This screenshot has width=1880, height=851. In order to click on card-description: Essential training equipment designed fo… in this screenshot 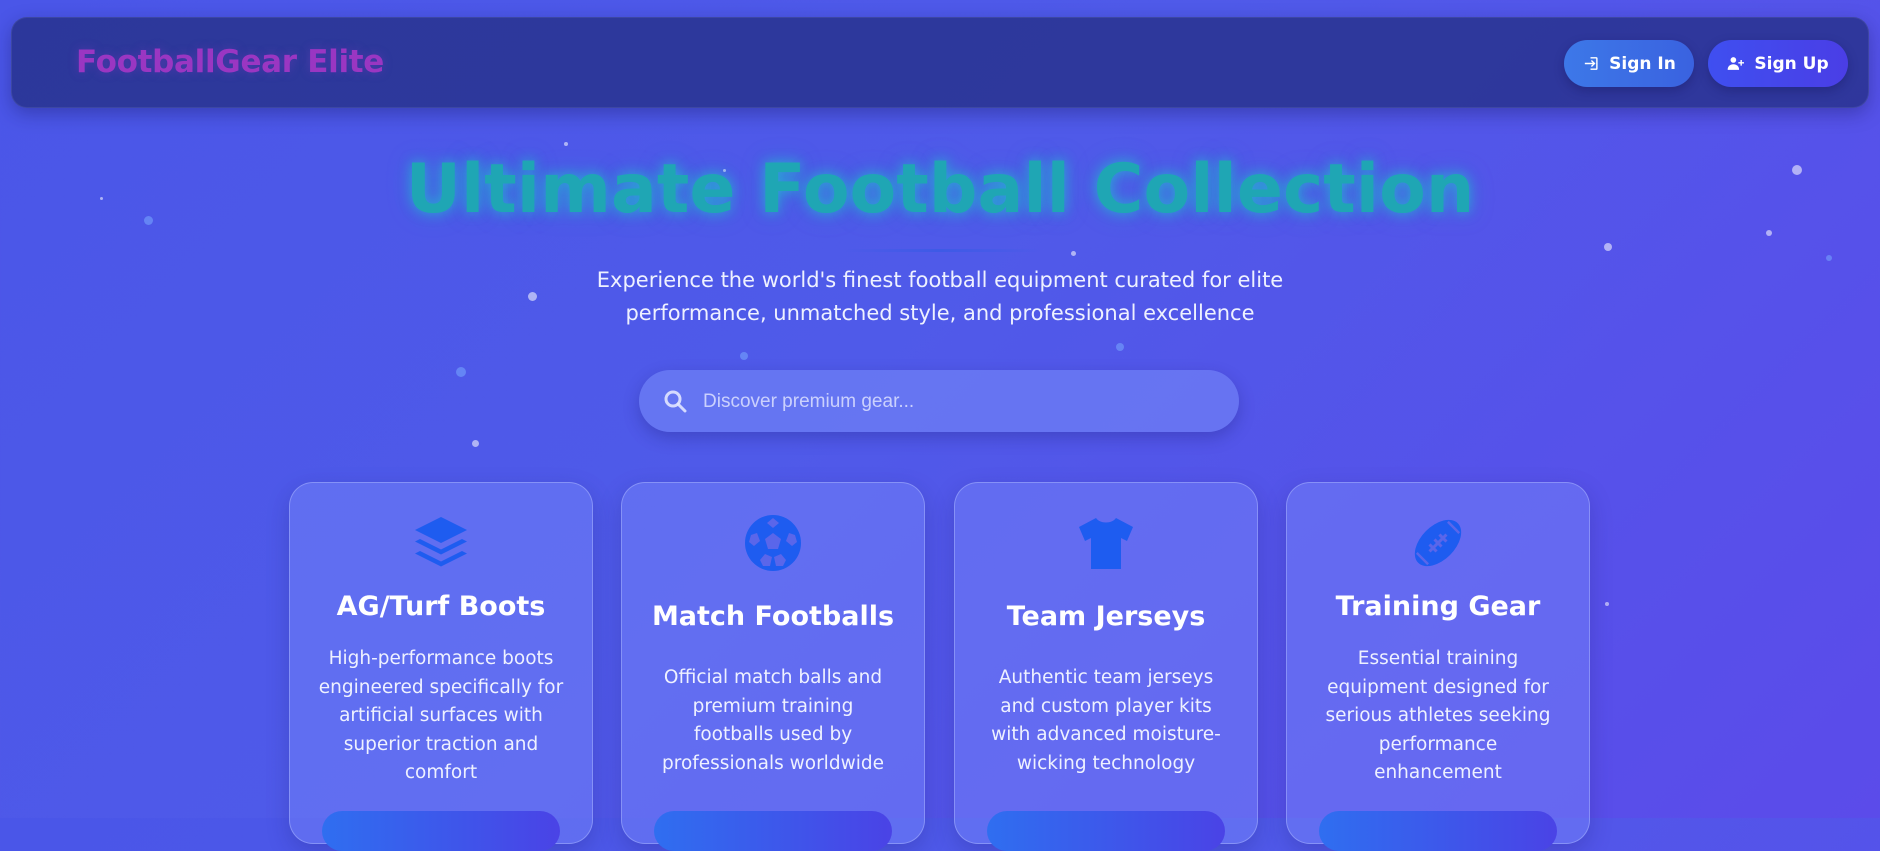, I will do `click(1438, 715)`.